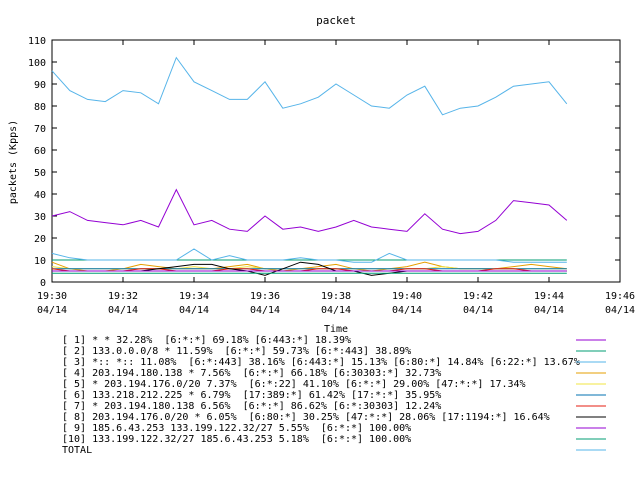 This screenshot has width=640, height=480. Describe the element at coordinates (407, 296) in the screenshot. I see `x-tick-label-time: 19:40` at that location.